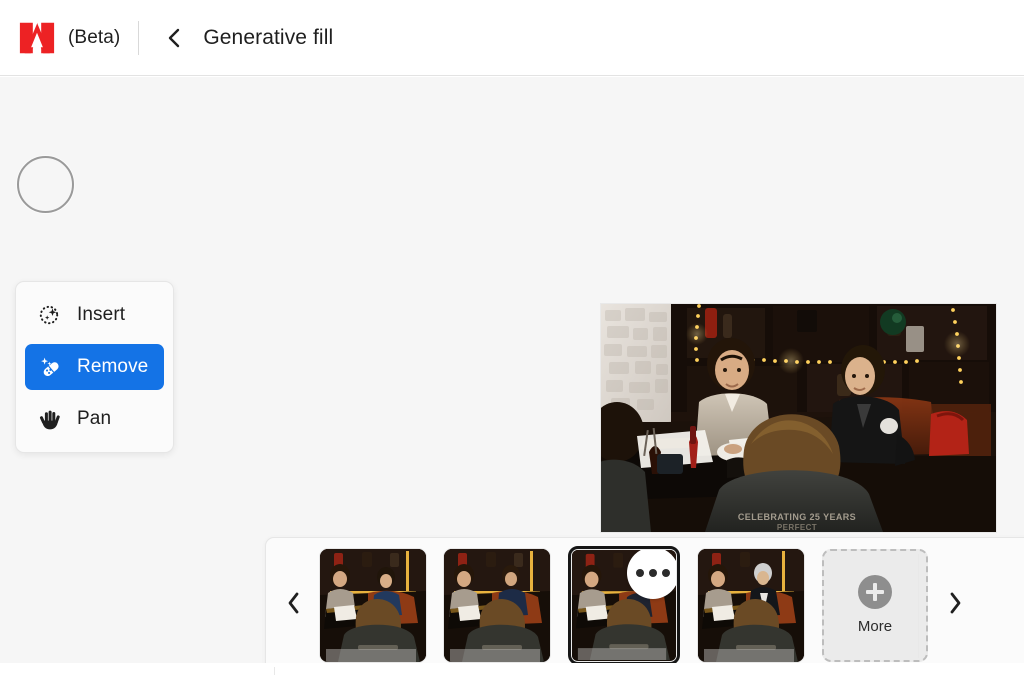 The image size is (1024, 675). I want to click on tool-panel: Insert Remove Pan, so click(94, 367).